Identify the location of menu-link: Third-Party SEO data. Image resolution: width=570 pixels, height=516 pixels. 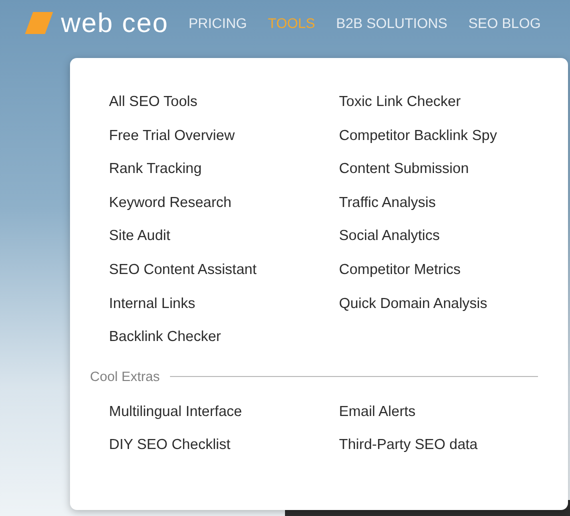
(454, 452).